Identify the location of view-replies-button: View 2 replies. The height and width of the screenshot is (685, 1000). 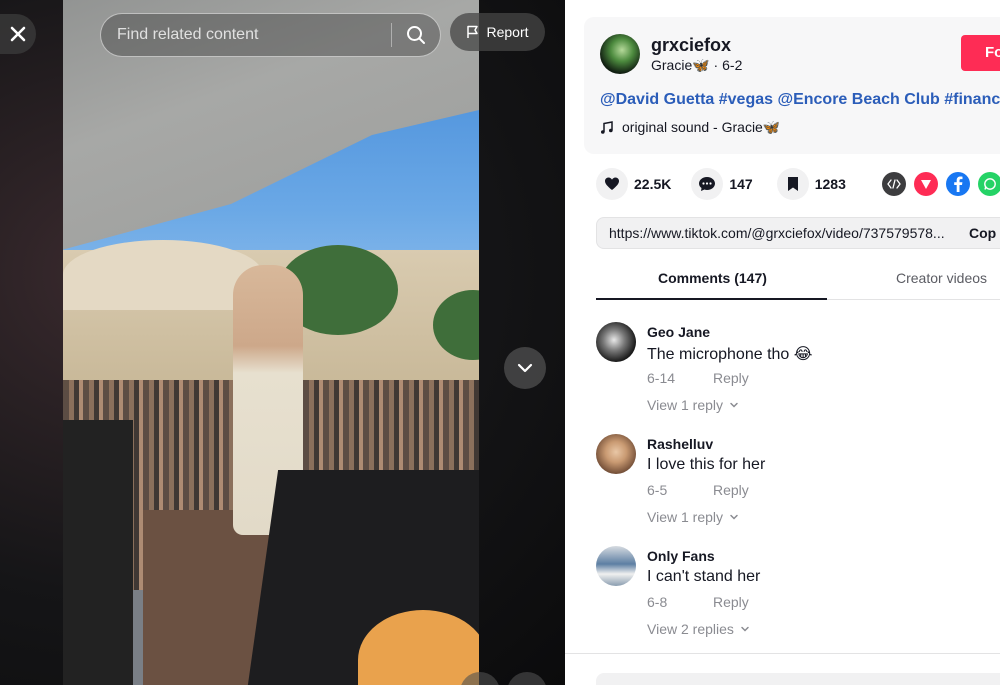
(698, 629).